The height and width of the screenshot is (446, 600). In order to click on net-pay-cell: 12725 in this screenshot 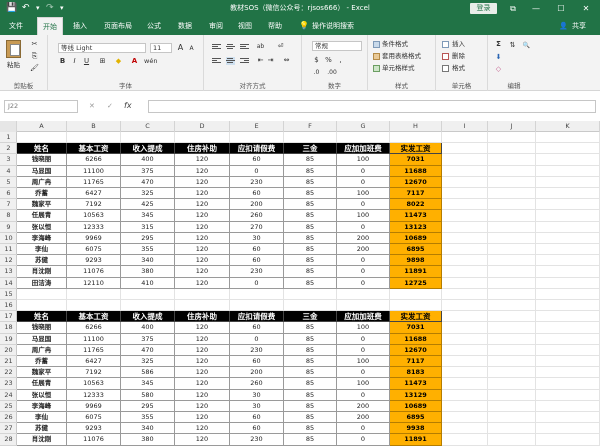, I will do `click(416, 283)`.